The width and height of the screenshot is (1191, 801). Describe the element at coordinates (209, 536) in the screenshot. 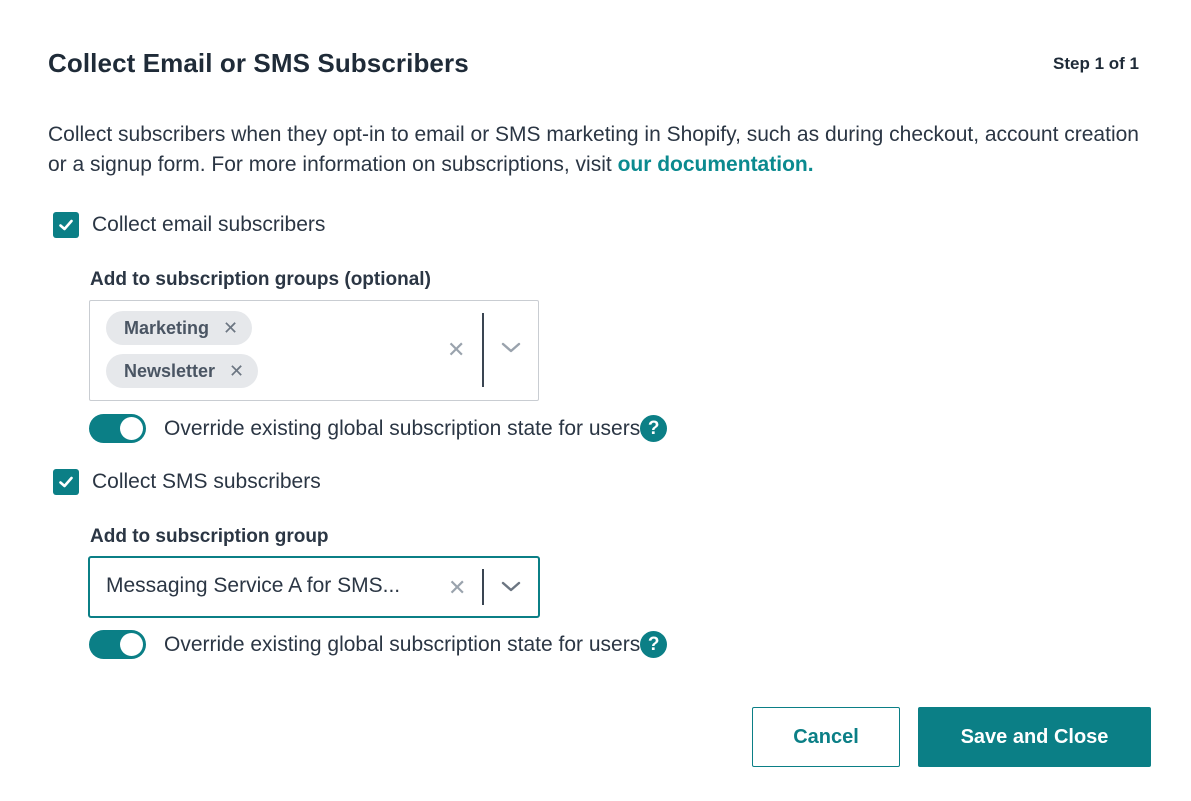

I see `sms-group-label: Add to subscription group` at that location.